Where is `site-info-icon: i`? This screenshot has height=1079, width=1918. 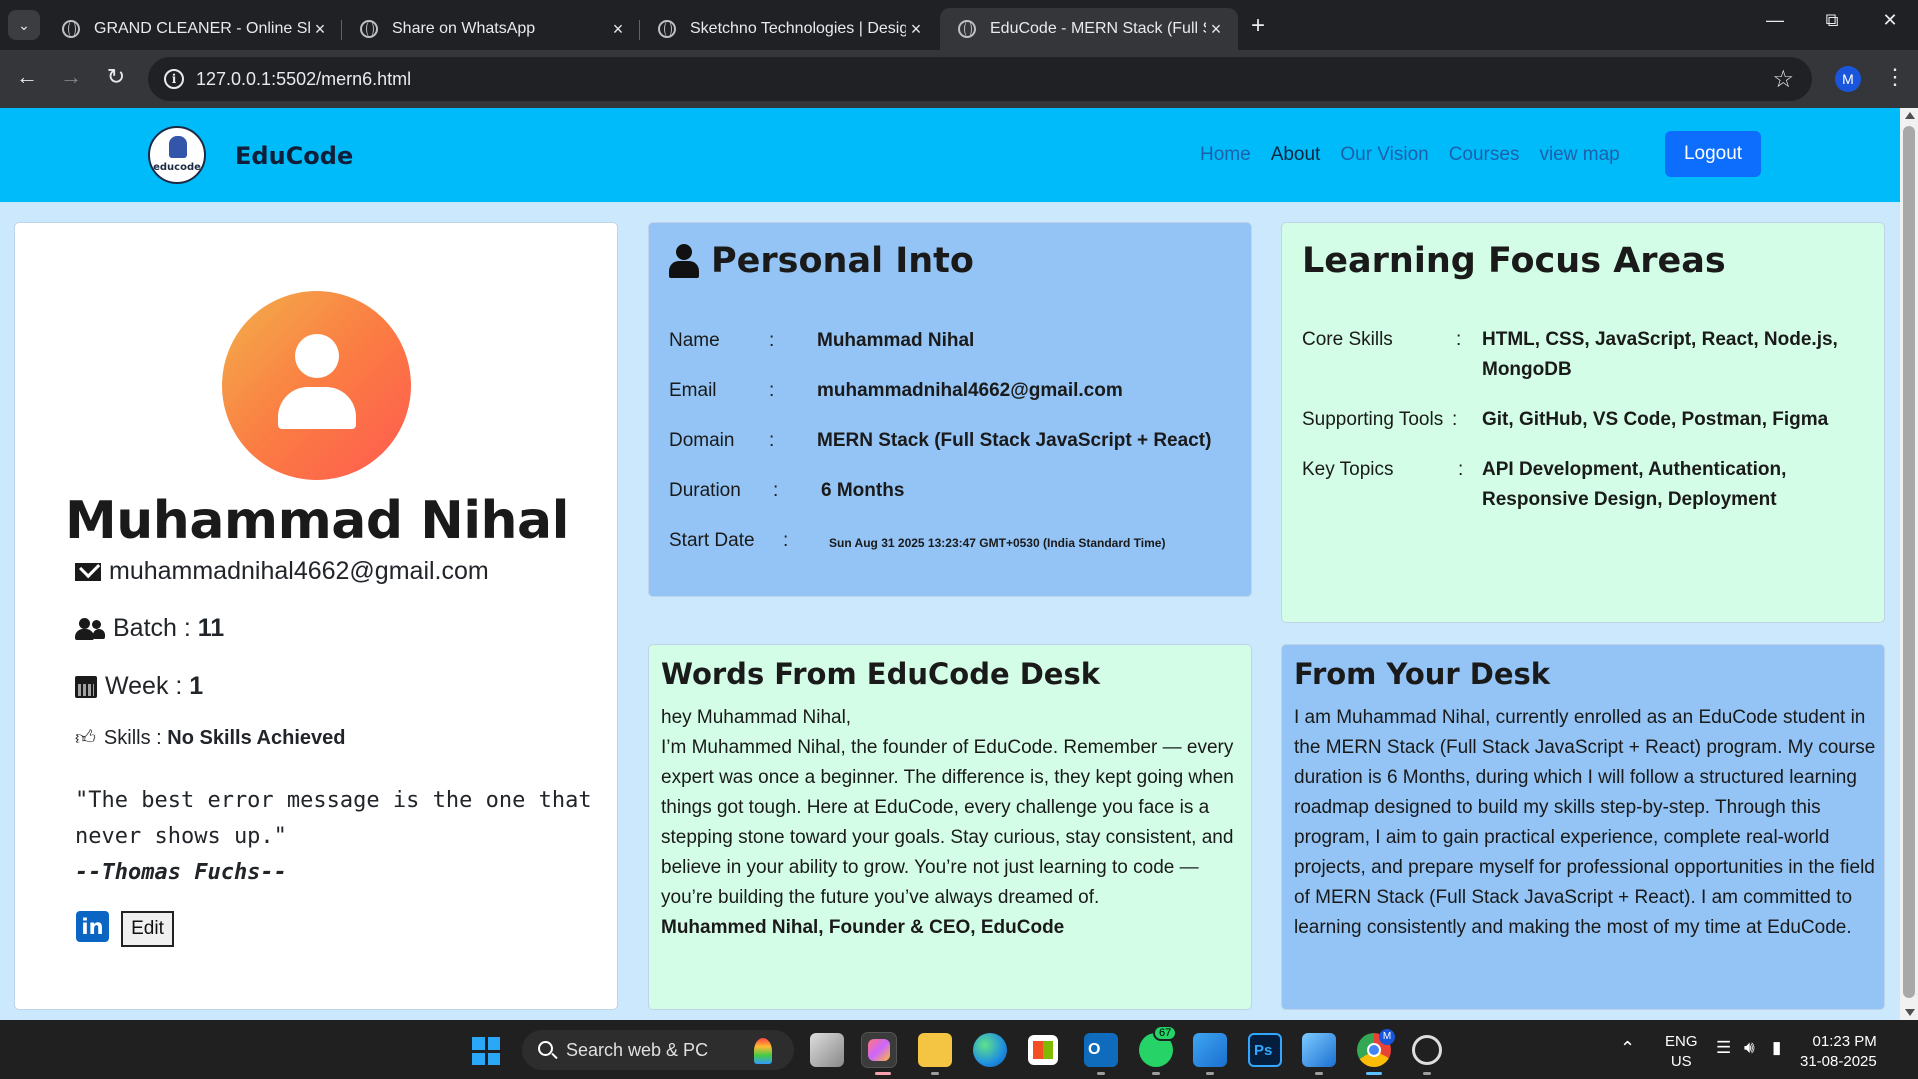
site-info-icon: i is located at coordinates (174, 79).